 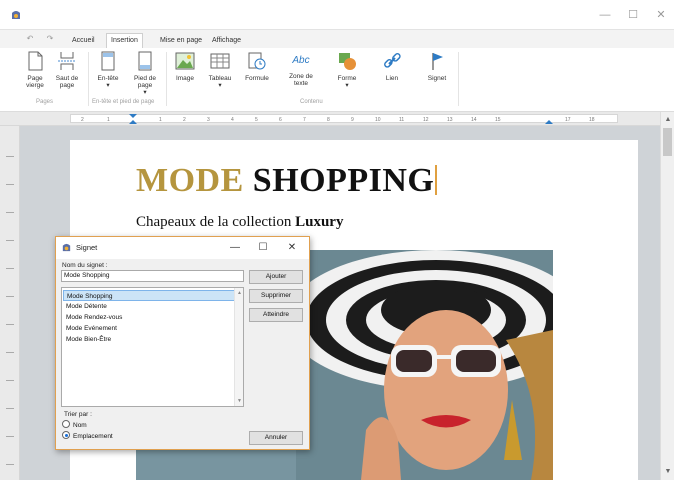 What do you see at coordinates (133, 119) in the screenshot?
I see `indent-marker-icon` at bounding box center [133, 119].